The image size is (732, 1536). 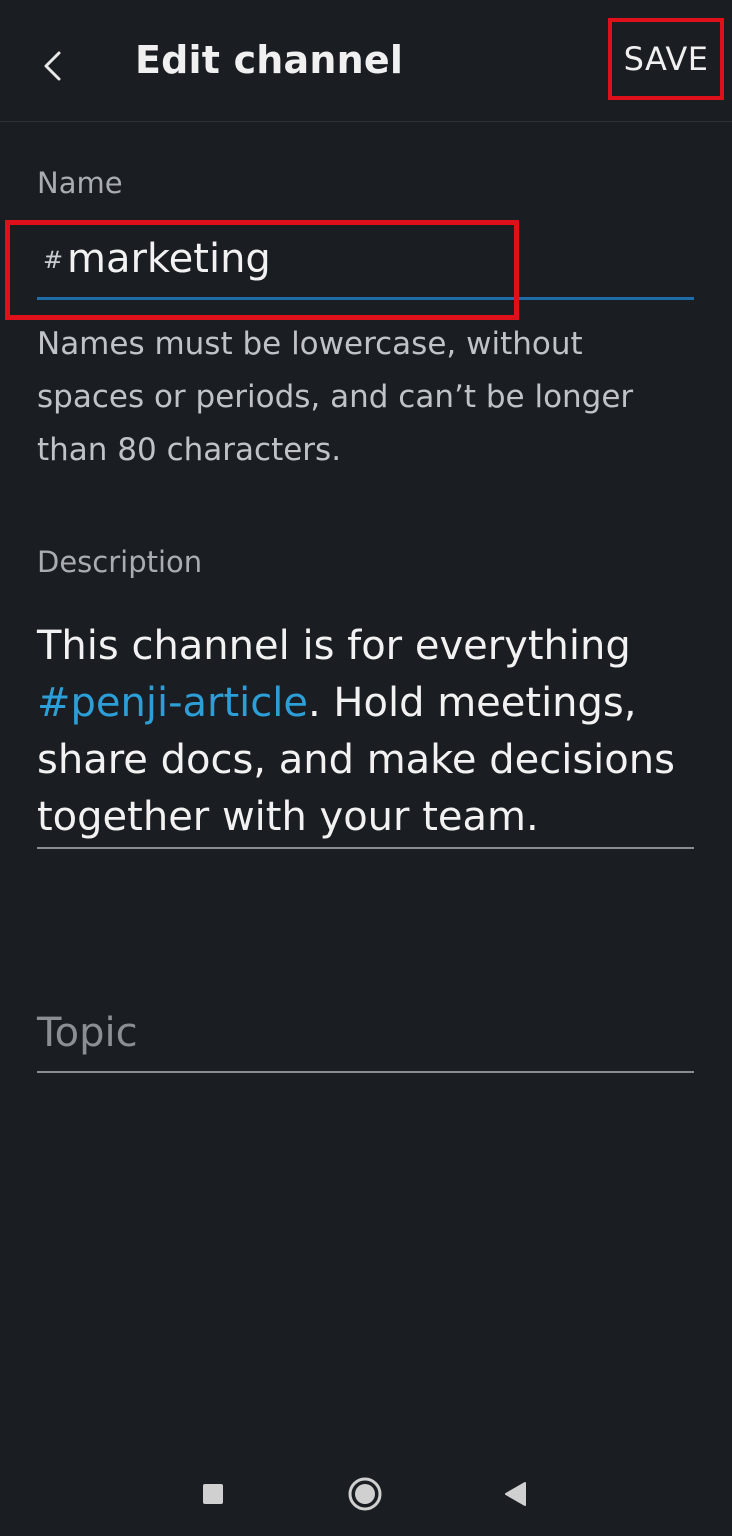 I want to click on circle-icon, so click(x=365, y=1494).